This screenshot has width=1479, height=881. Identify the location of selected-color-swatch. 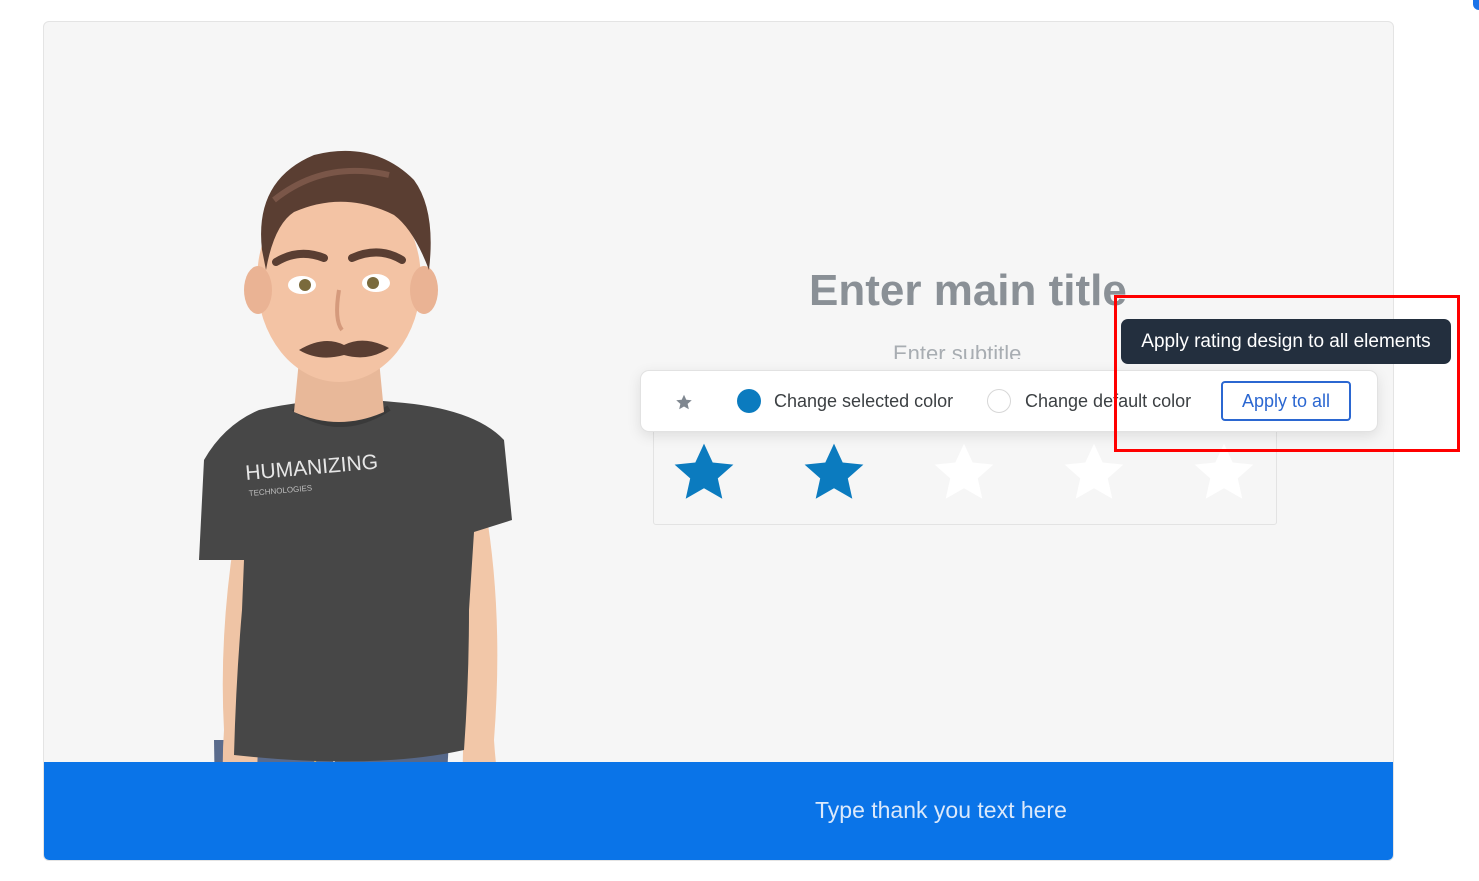
(749, 401).